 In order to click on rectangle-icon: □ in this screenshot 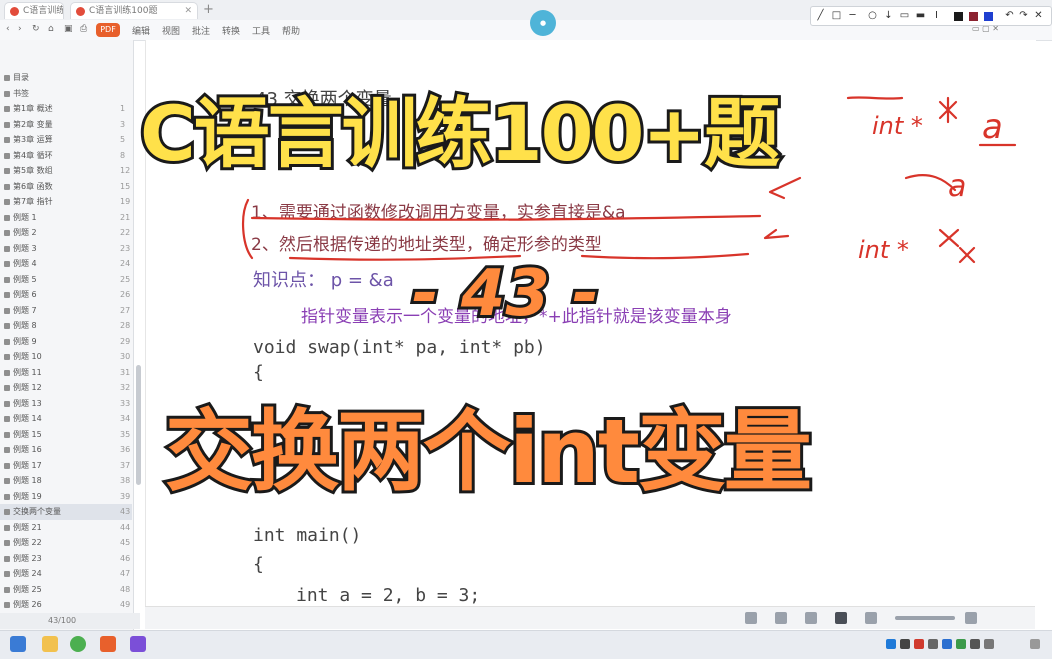, I will do `click(836, 15)`.